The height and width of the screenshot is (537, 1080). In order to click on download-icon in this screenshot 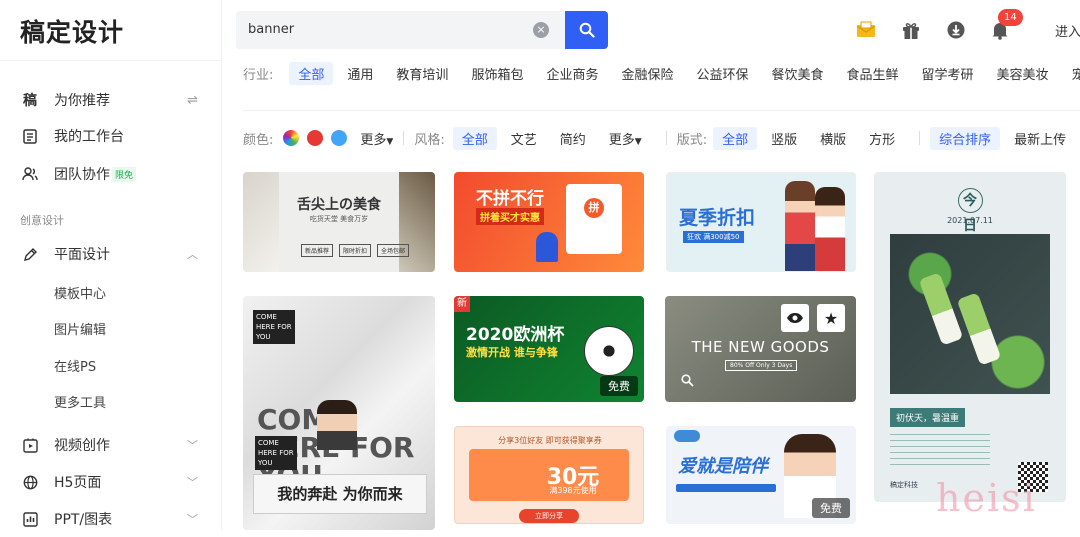, I will do `click(956, 30)`.